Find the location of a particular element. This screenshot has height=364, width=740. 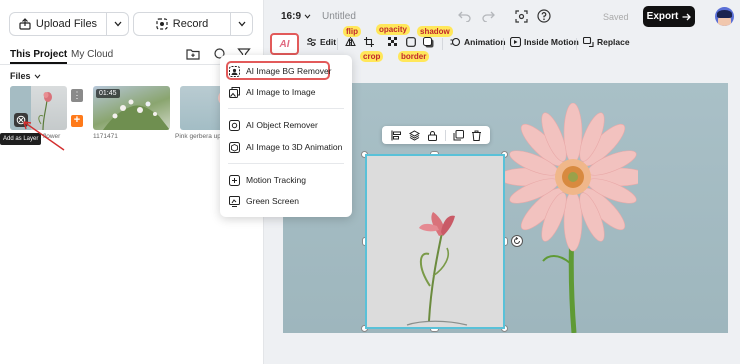

menu-item-object-remover: AI Object Remover is located at coordinates (273, 125).